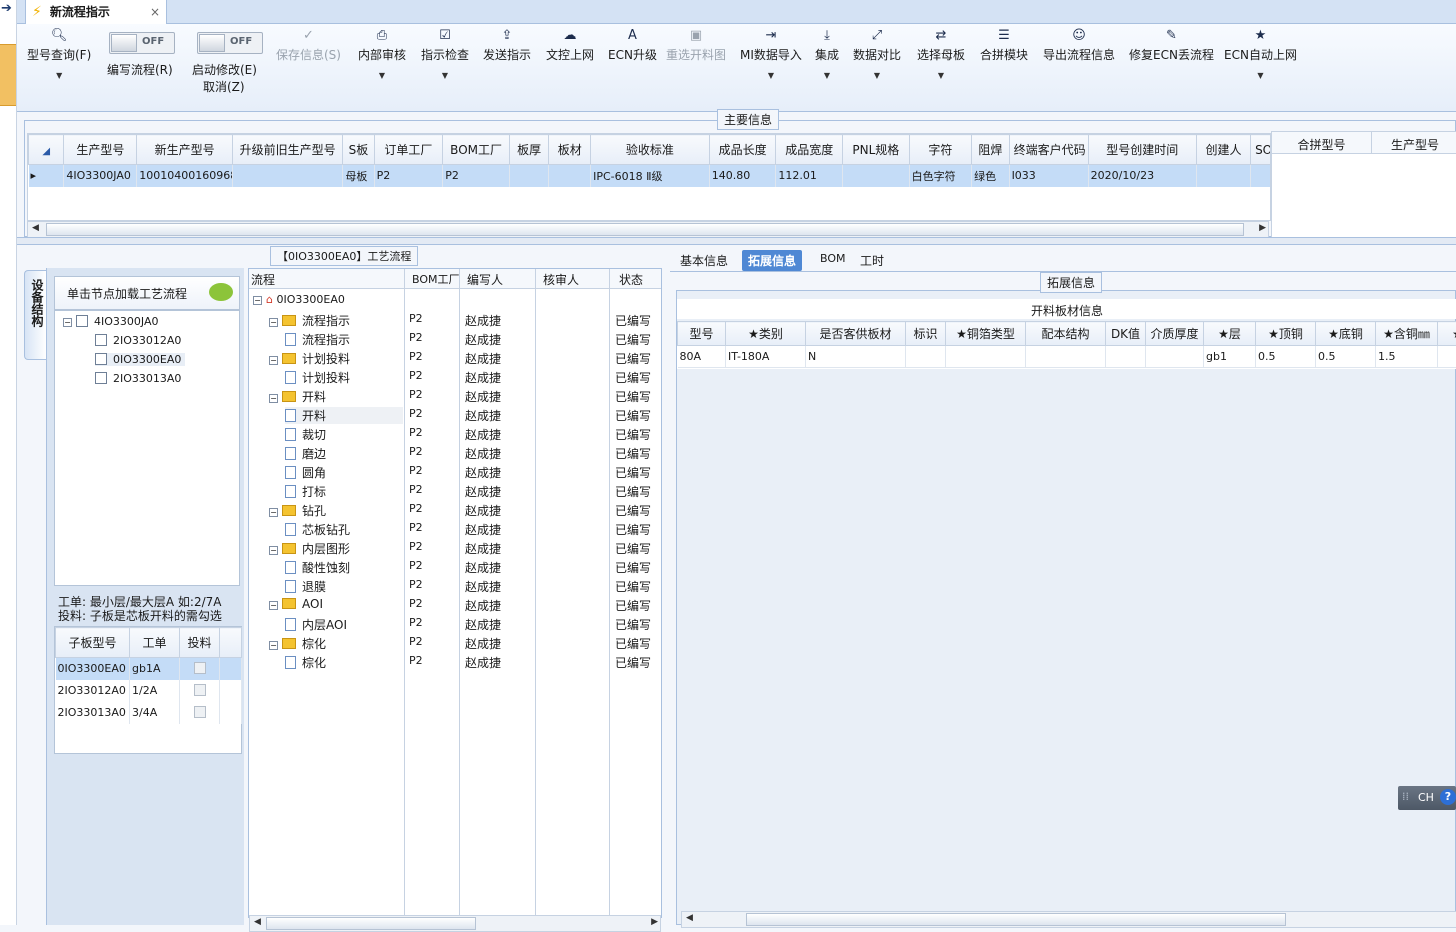 This screenshot has width=1456, height=932. I want to click on select-master-button: ⇄选择母板▼, so click(941, 54).